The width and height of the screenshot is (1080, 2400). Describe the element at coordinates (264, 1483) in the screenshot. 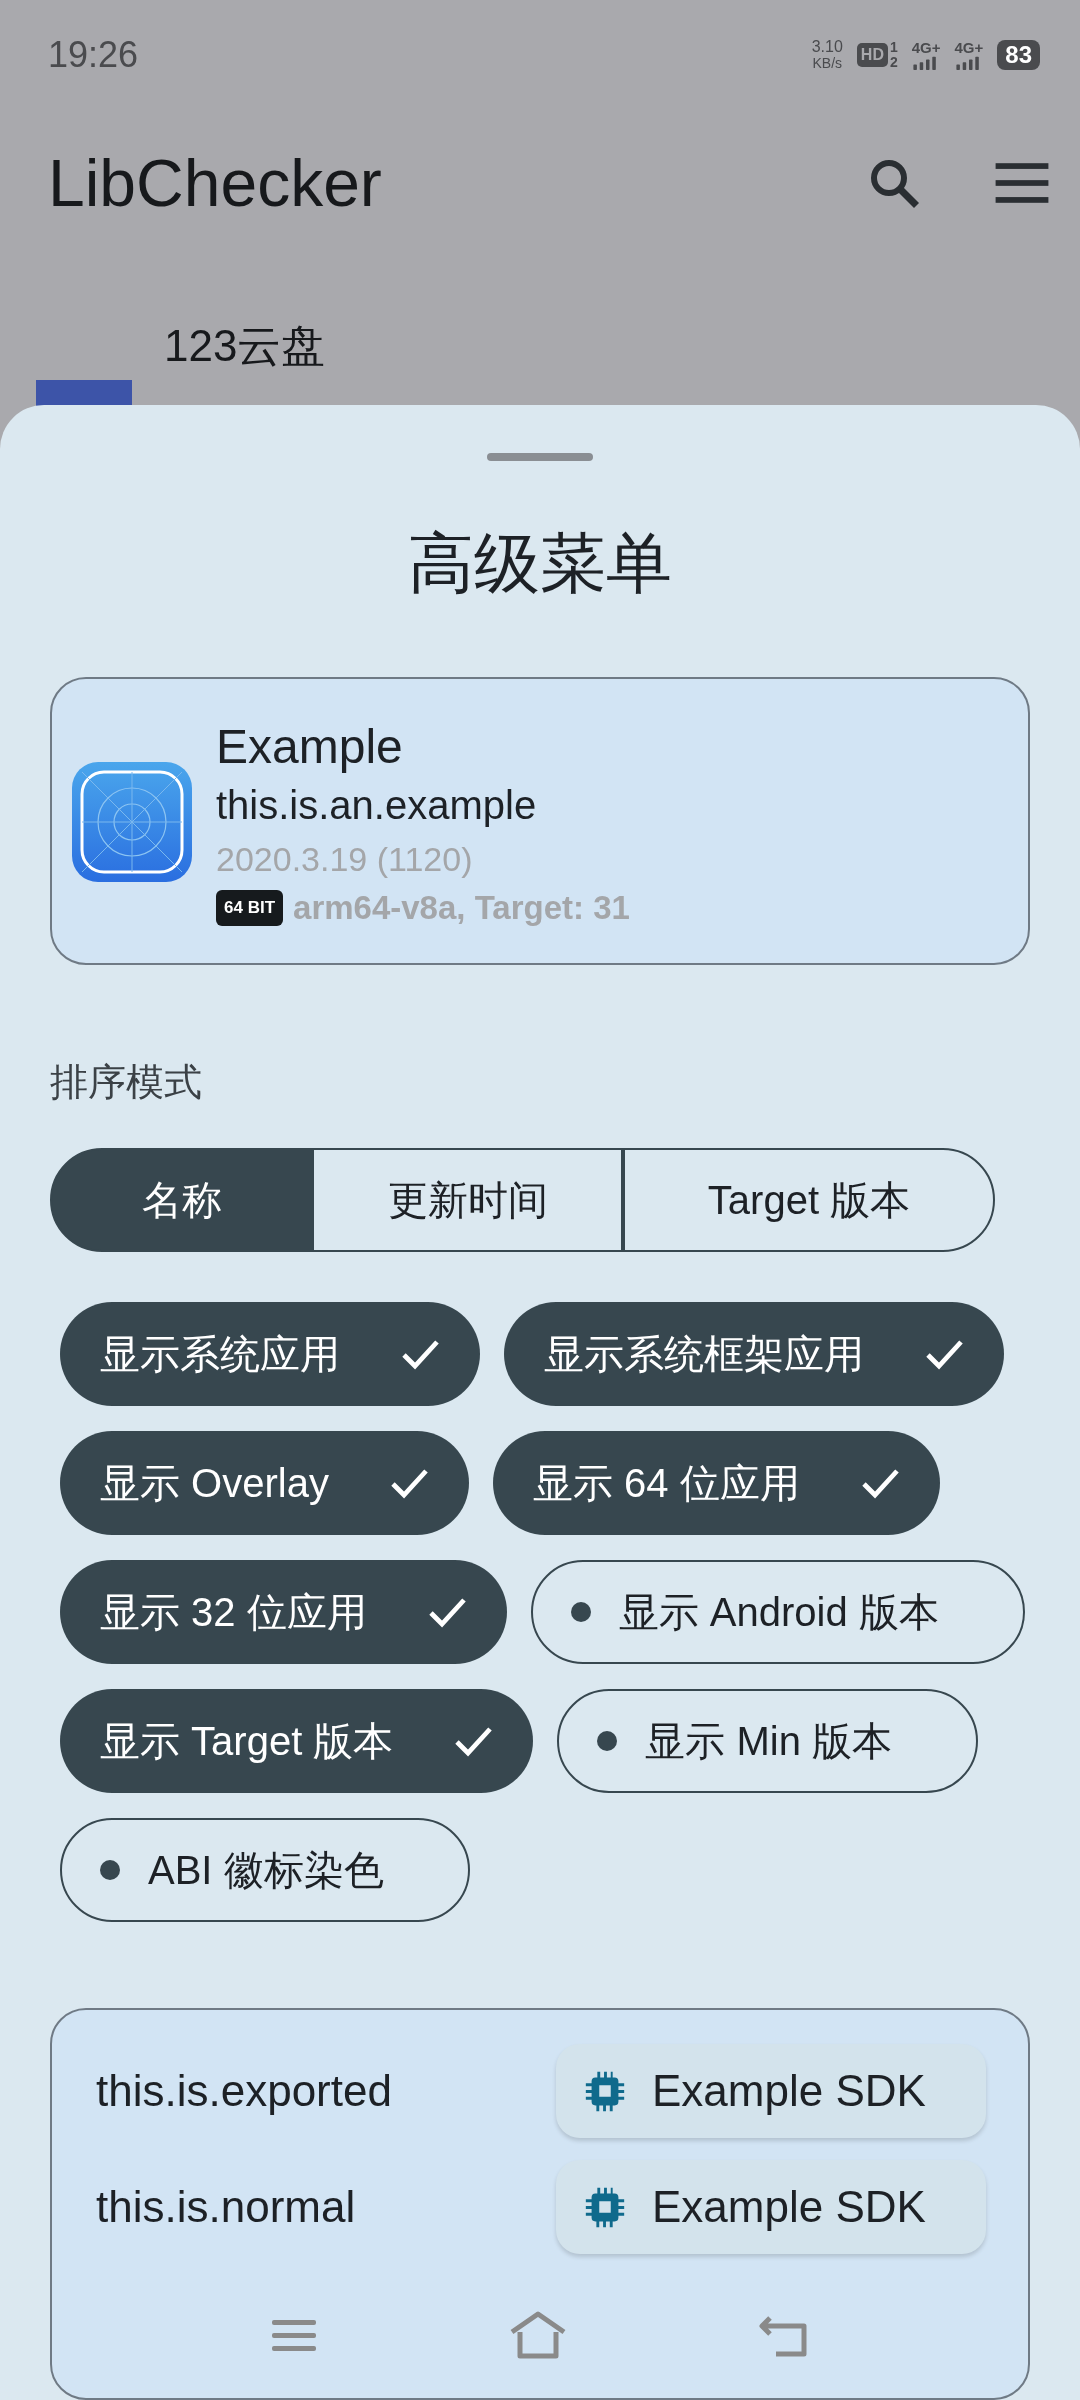

I see `filter-chip: 显示 Overlay` at that location.